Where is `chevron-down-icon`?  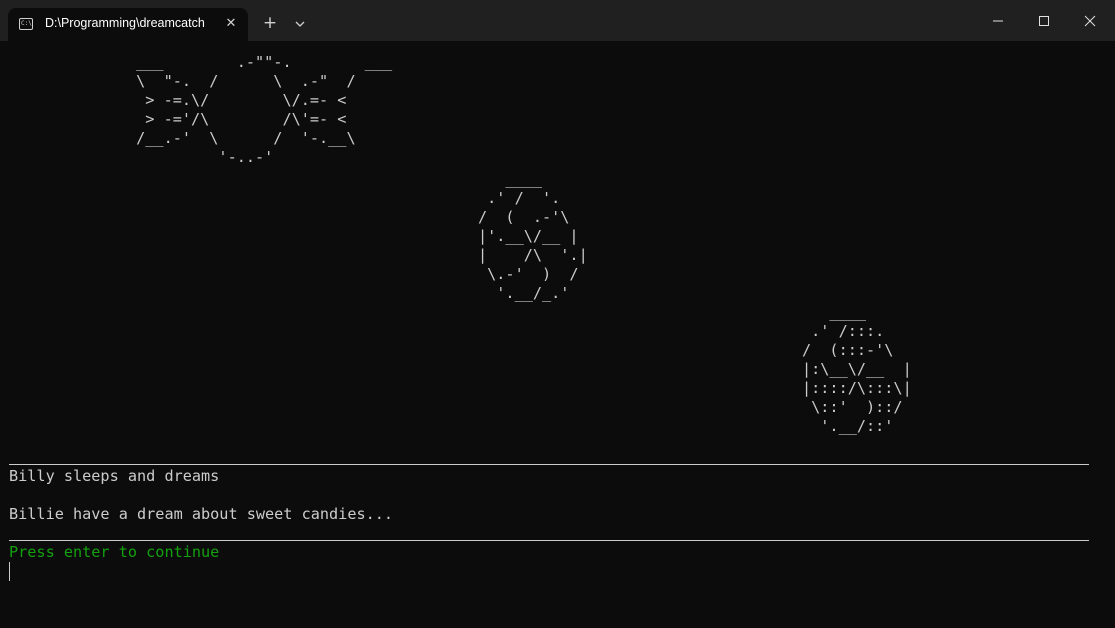 chevron-down-icon is located at coordinates (300, 24).